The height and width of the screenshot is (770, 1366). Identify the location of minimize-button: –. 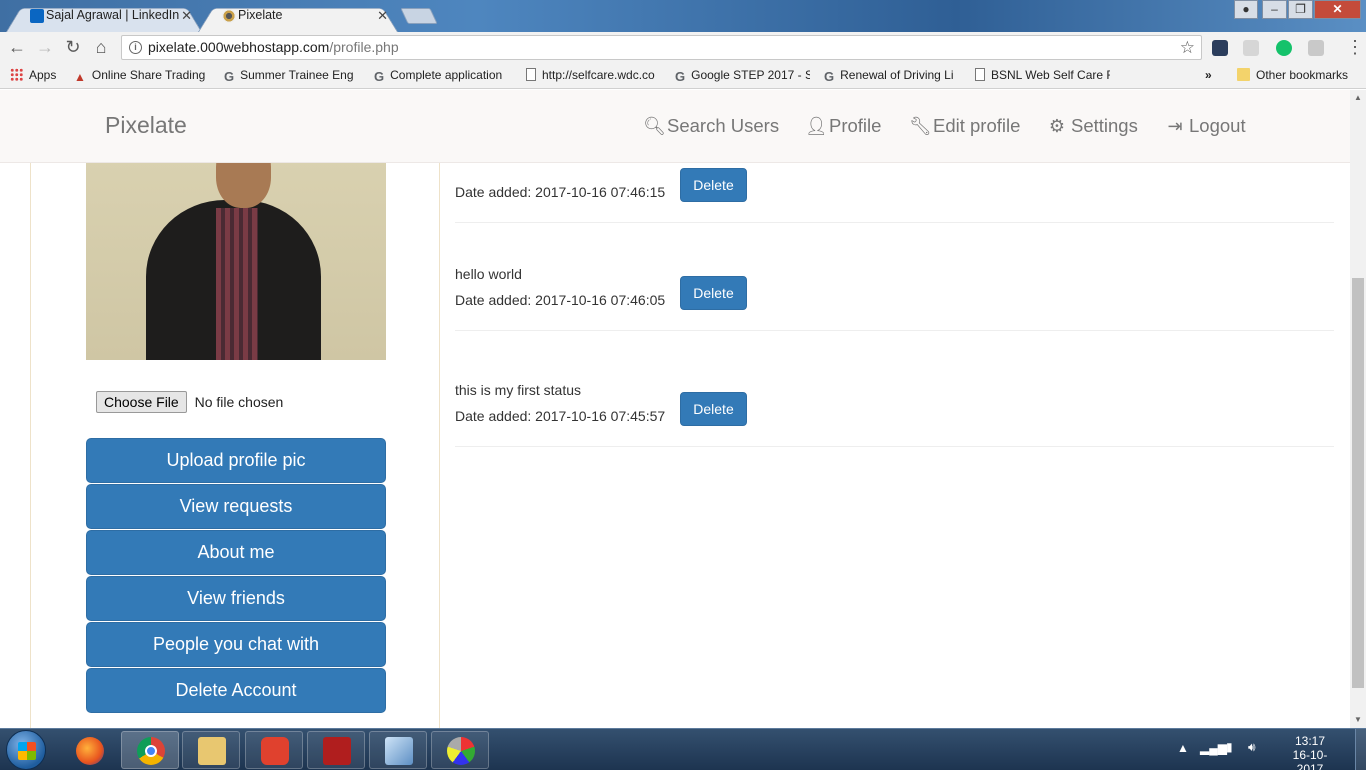
(1274, 9).